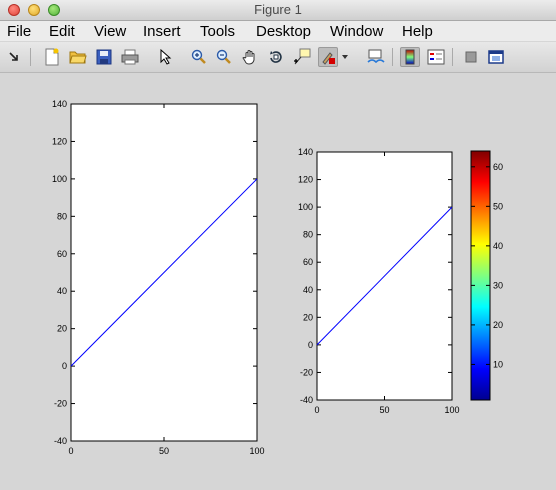 This screenshot has width=556, height=490. I want to click on save-icon, so click(104, 57).